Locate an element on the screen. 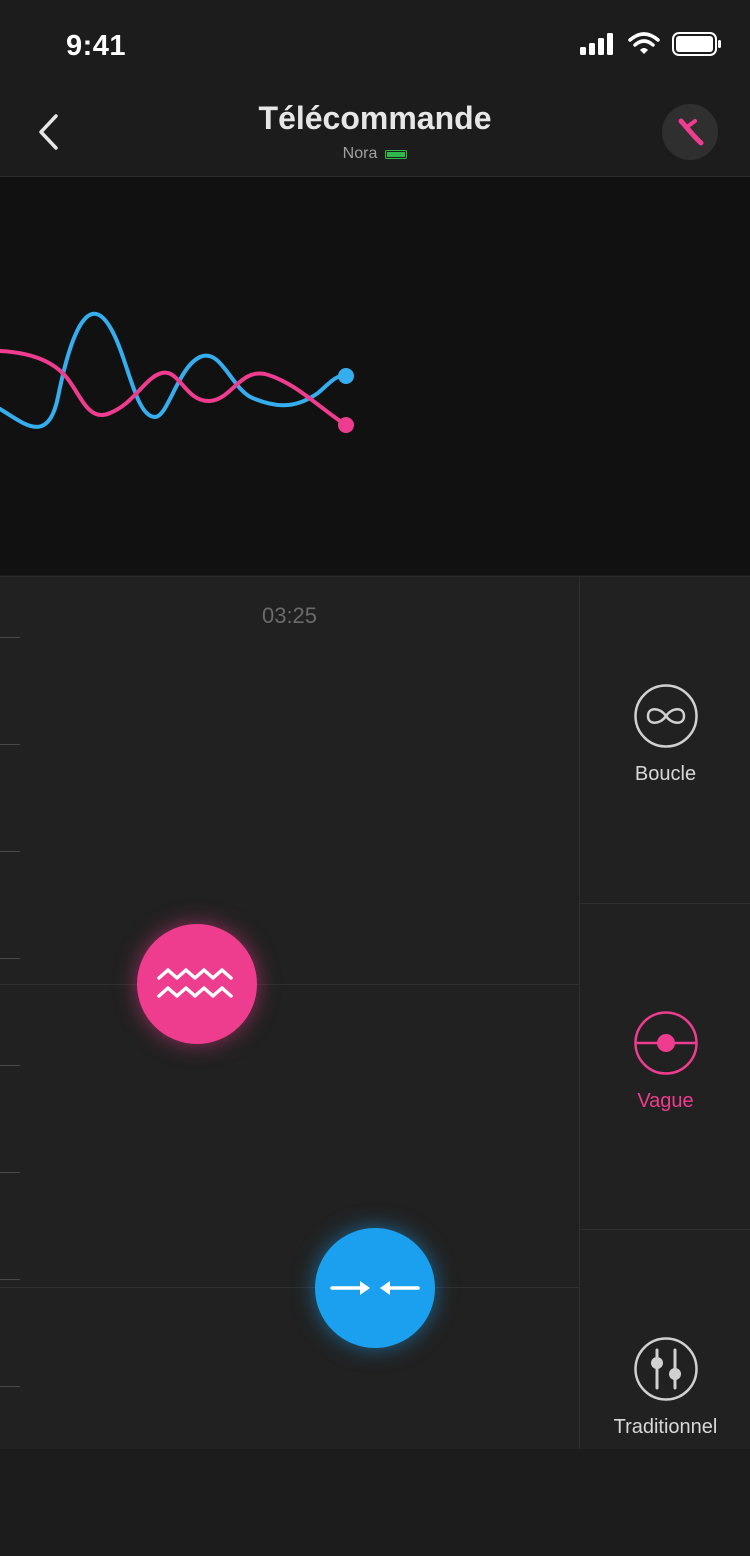  waves-icon is located at coordinates (195, 983).